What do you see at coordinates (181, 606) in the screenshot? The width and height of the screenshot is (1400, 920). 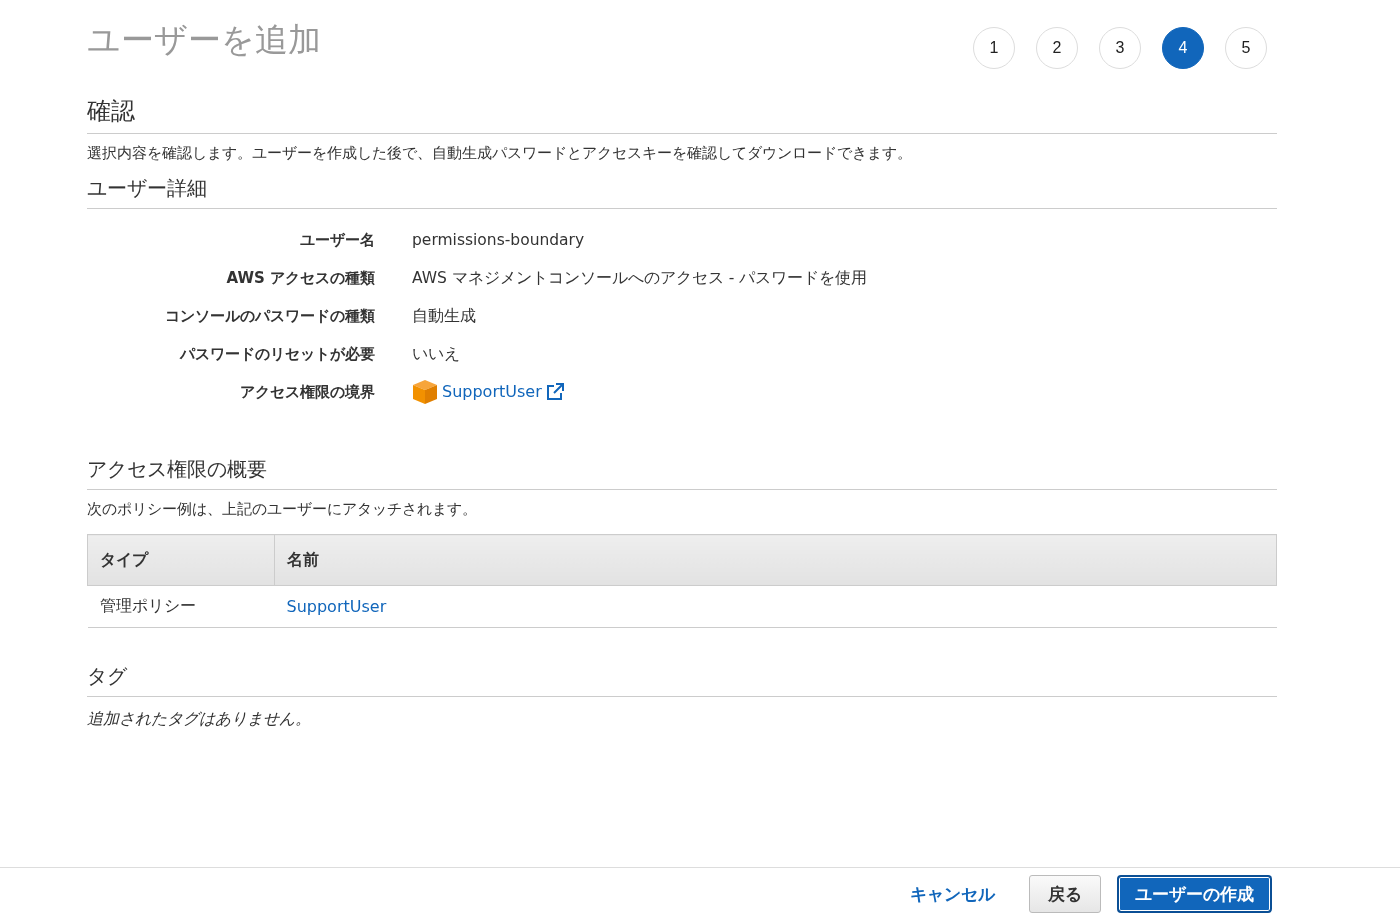 I see `table-cell: 管理ポリシー` at bounding box center [181, 606].